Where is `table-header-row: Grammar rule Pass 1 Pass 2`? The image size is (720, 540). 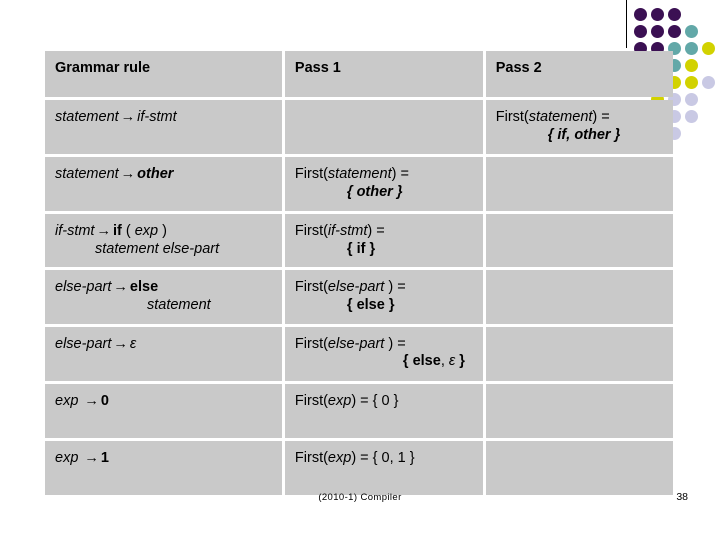
table-header-row: Grammar rule Pass 1 Pass 2 is located at coordinates (359, 74).